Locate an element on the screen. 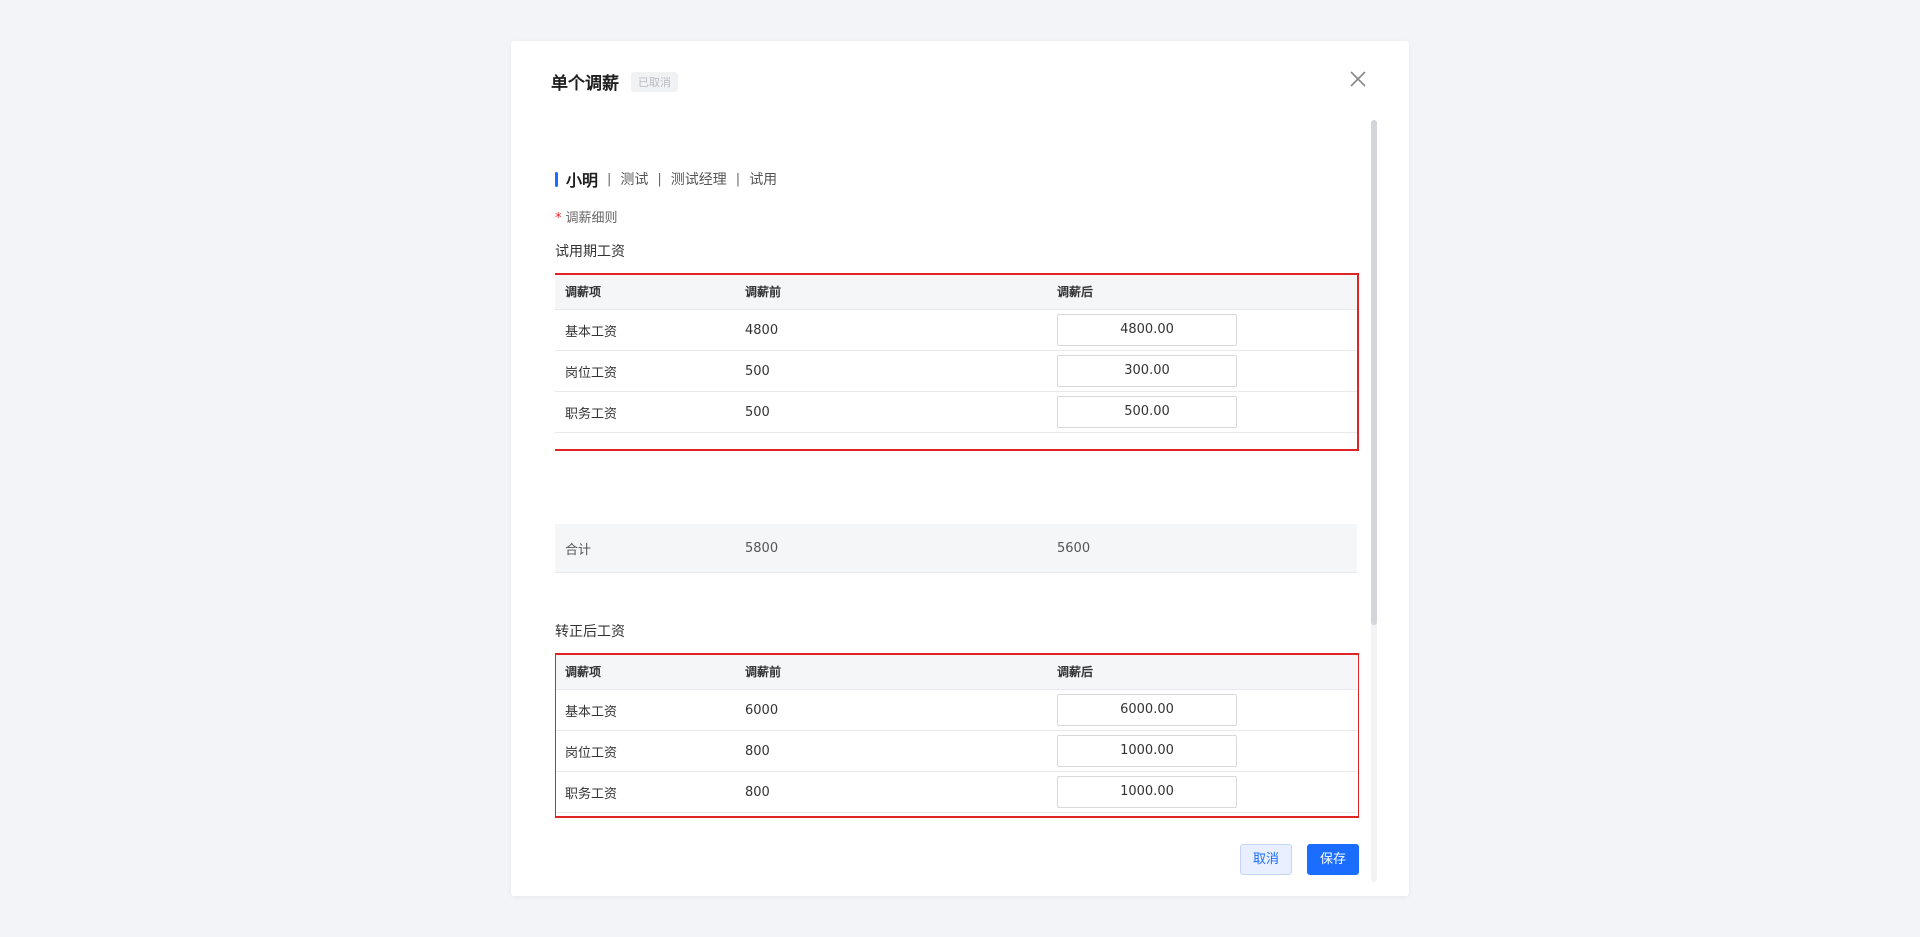 Image resolution: width=1920 pixels, height=937 pixels. close-icon is located at coordinates (1358, 79).